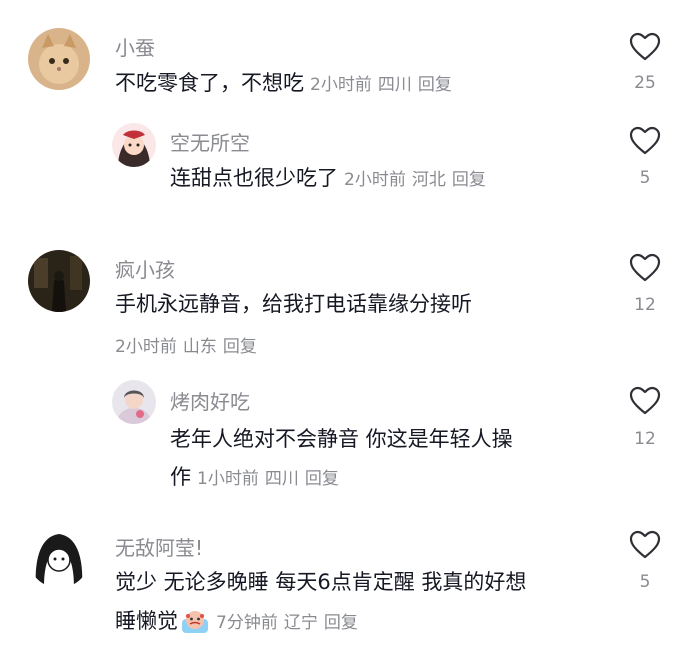  I want to click on comment-text: 觉少 无论多晚睡 每天6点肯定醒 我真的好想, so click(320, 582).